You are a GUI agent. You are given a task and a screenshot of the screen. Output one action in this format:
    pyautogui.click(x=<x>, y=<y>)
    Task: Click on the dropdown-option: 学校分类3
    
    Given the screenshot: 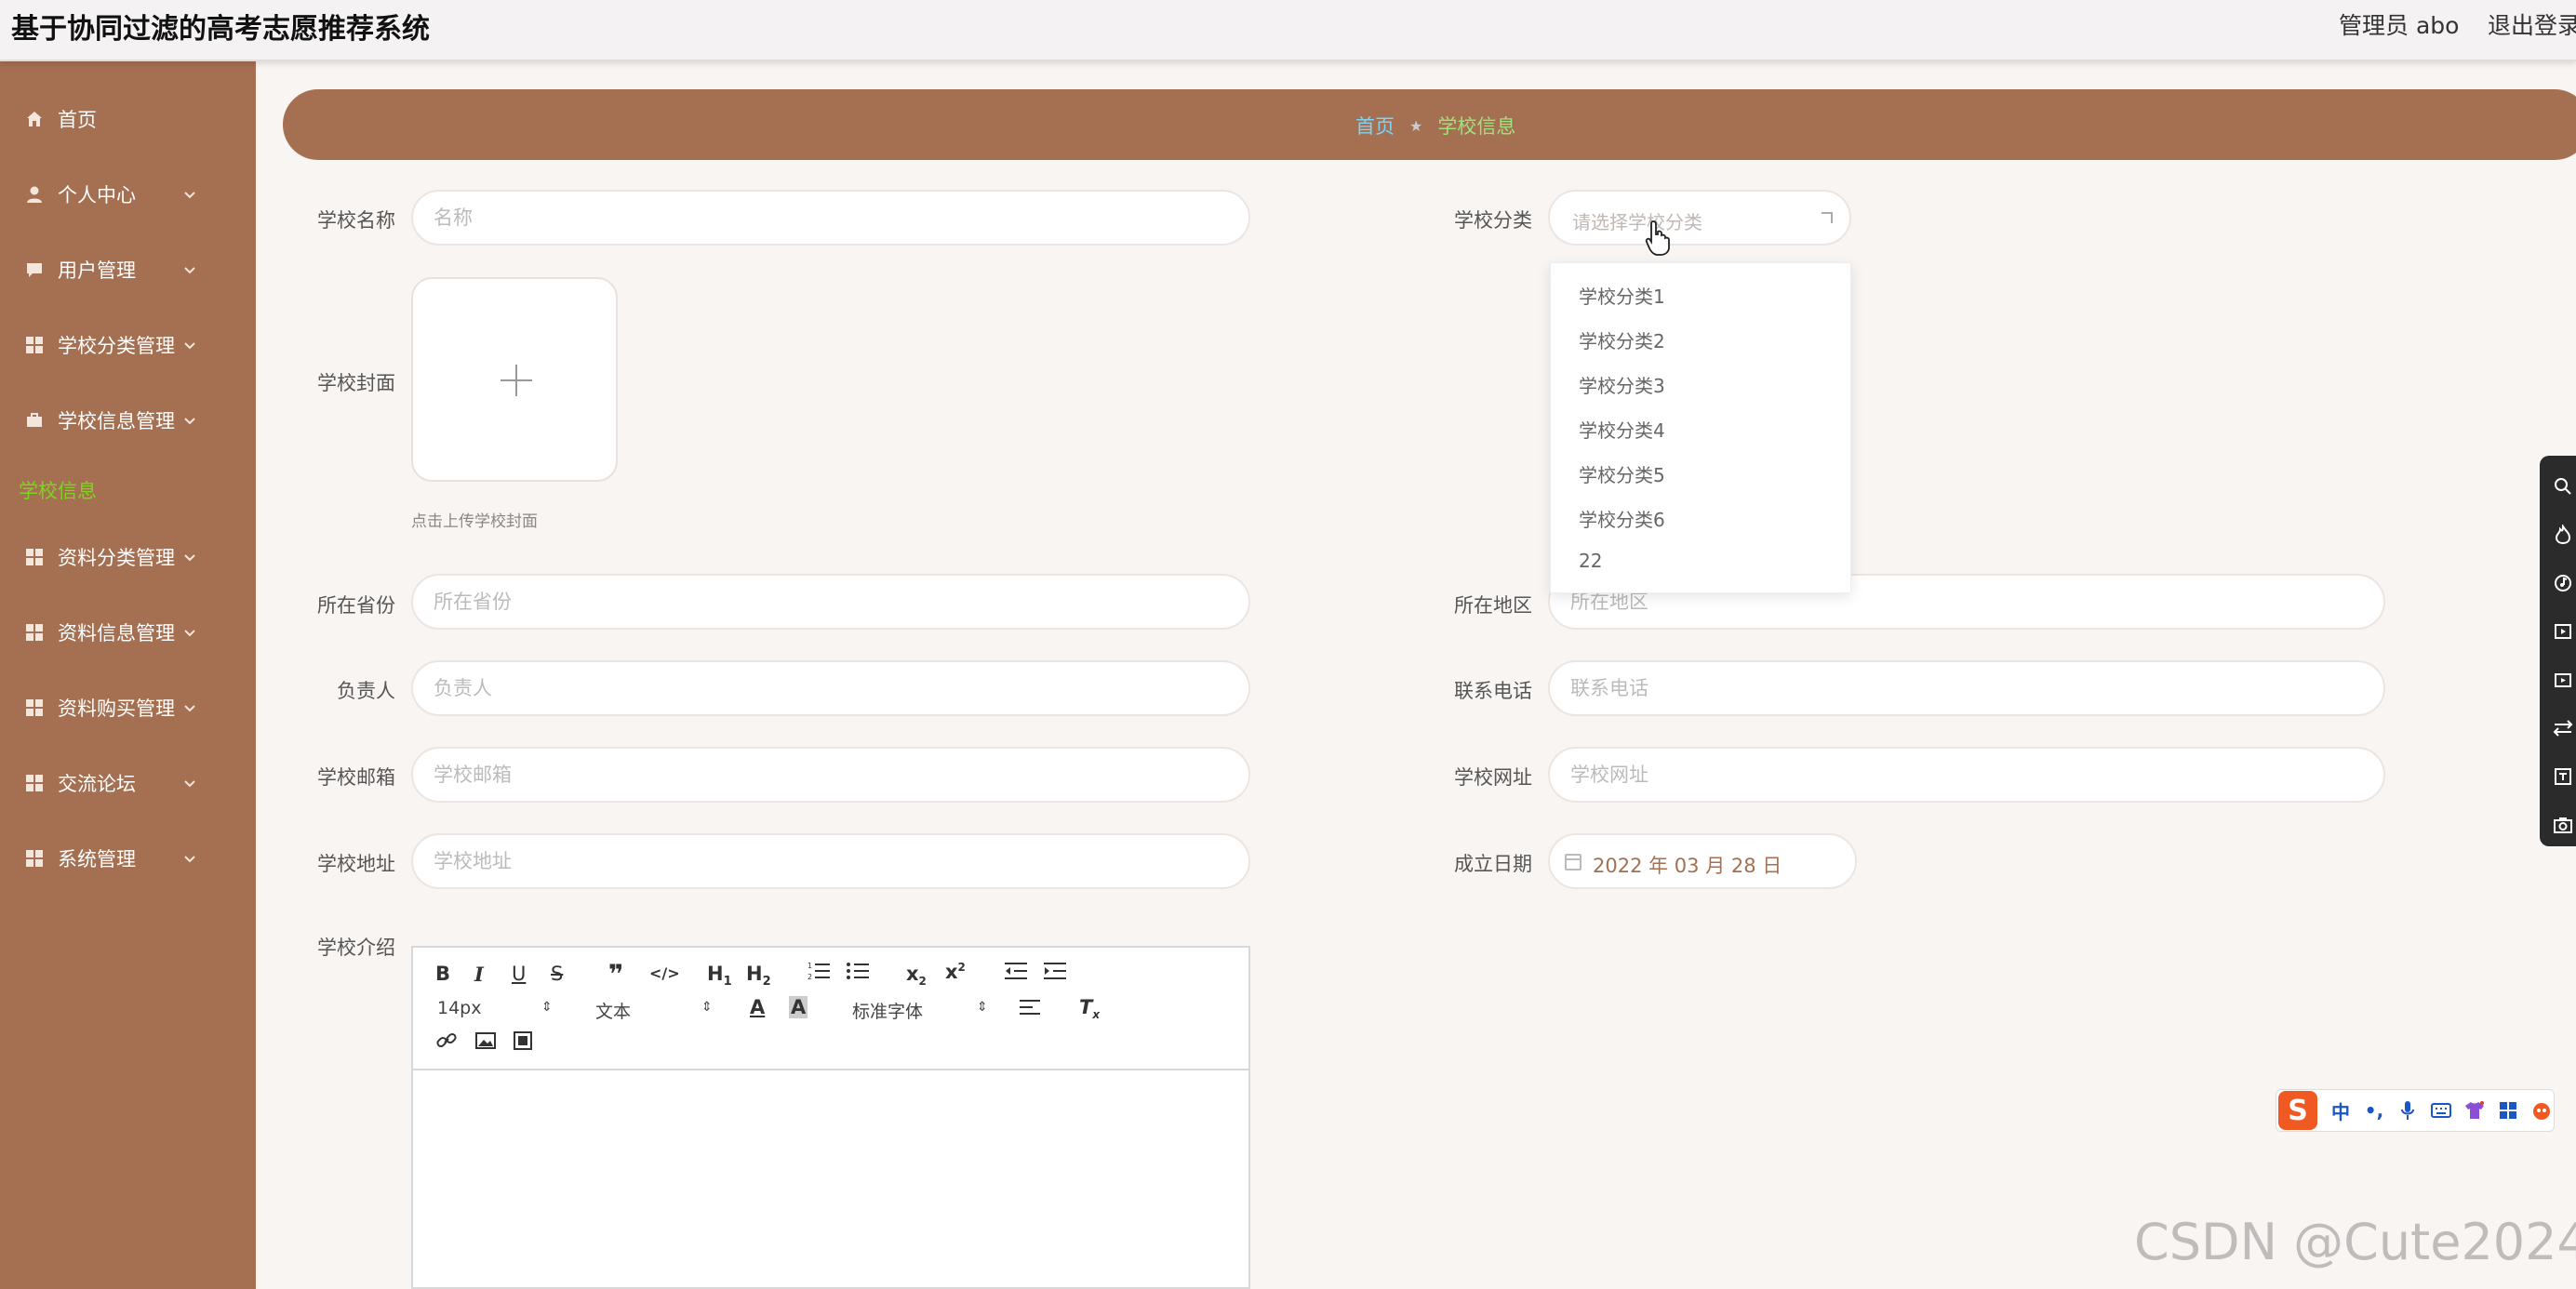 What is the action you would take?
    pyautogui.click(x=1622, y=384)
    